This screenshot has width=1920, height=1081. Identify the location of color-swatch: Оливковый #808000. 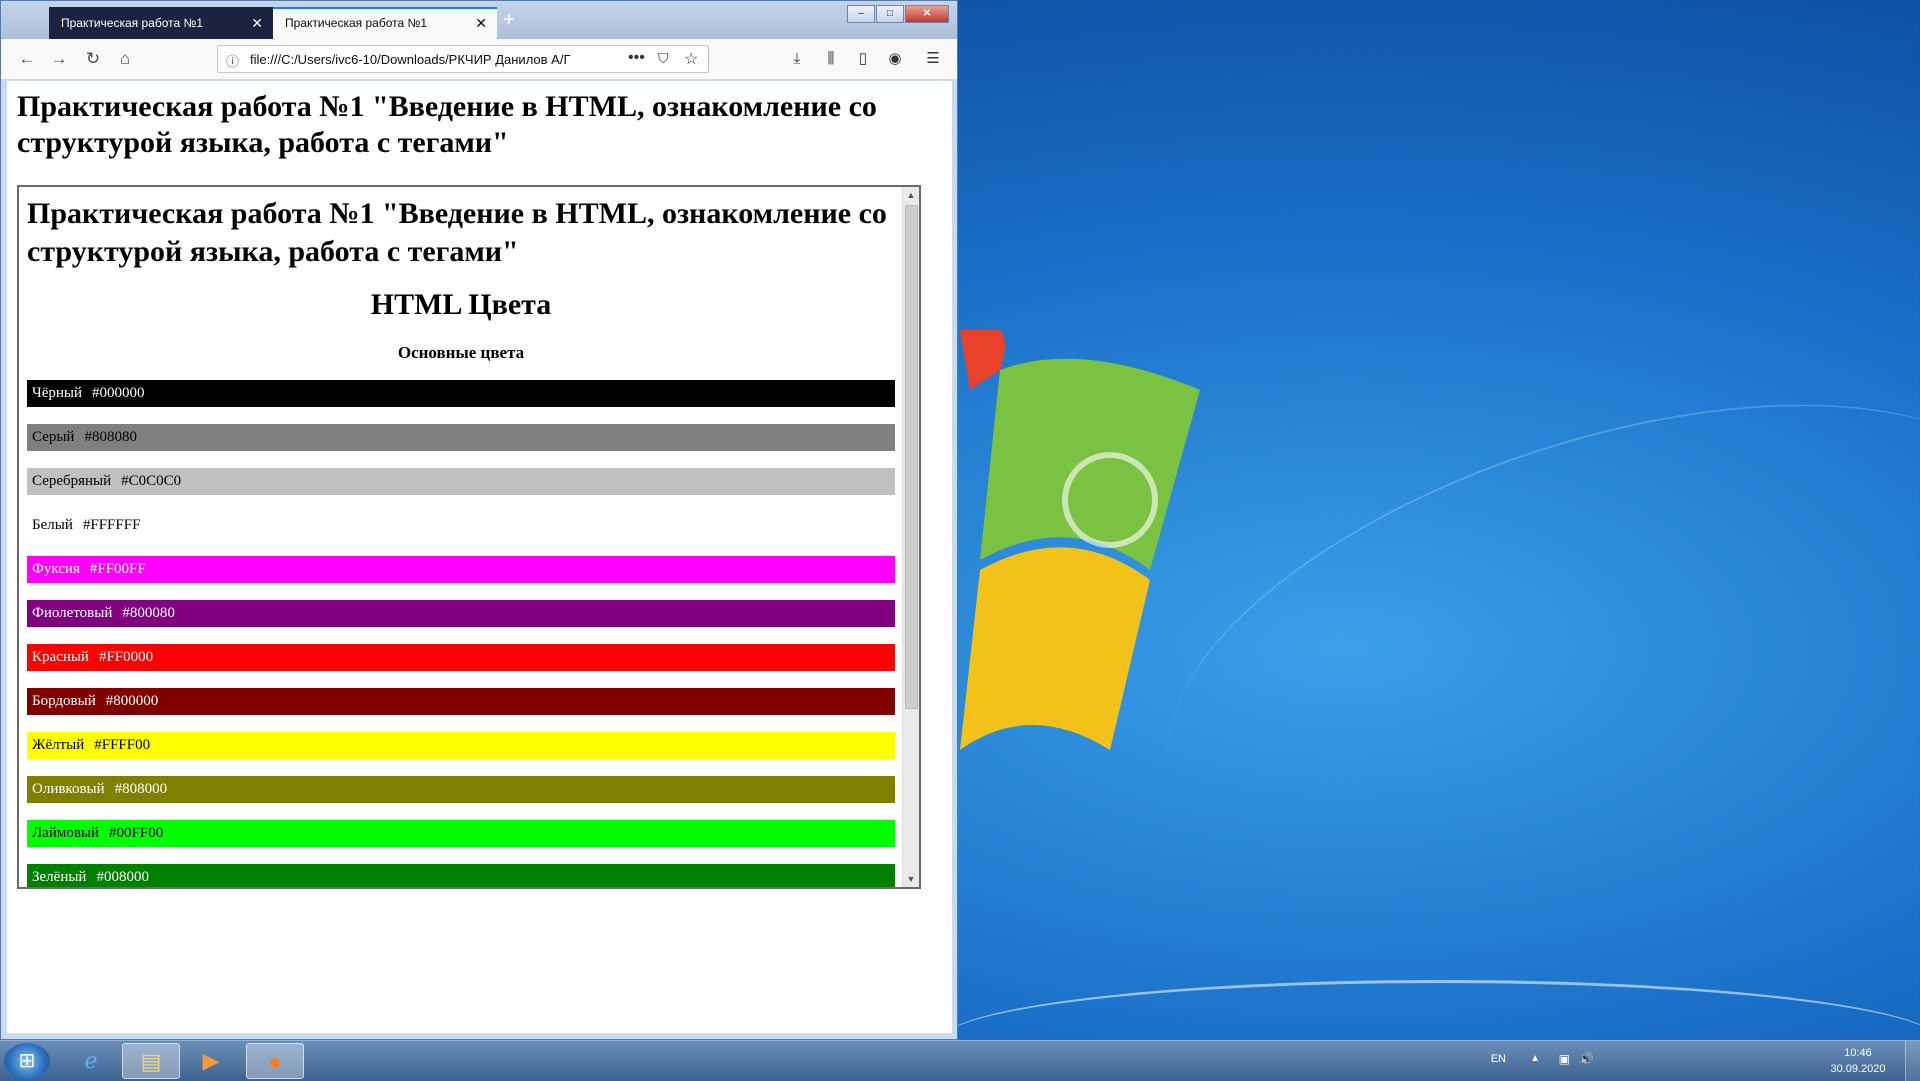
(461, 789).